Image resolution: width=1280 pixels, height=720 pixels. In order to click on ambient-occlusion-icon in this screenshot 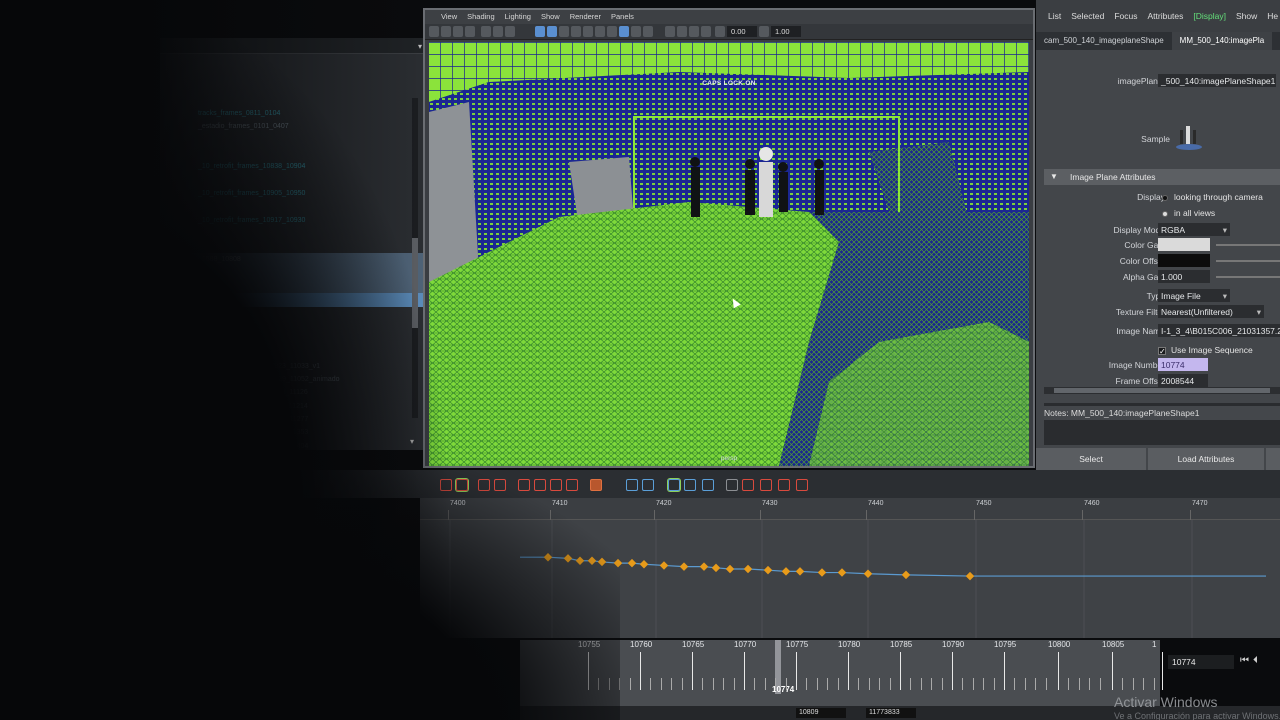, I will do `click(612, 31)`.